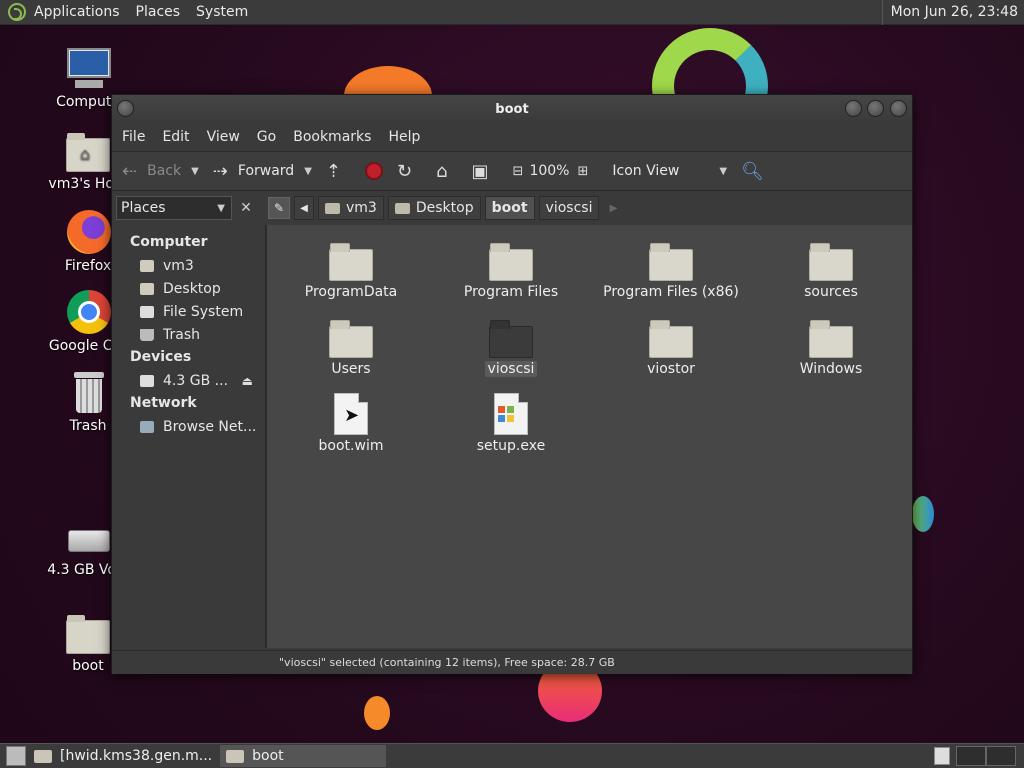  Describe the element at coordinates (147, 380) in the screenshot. I see `drive-icon` at that location.